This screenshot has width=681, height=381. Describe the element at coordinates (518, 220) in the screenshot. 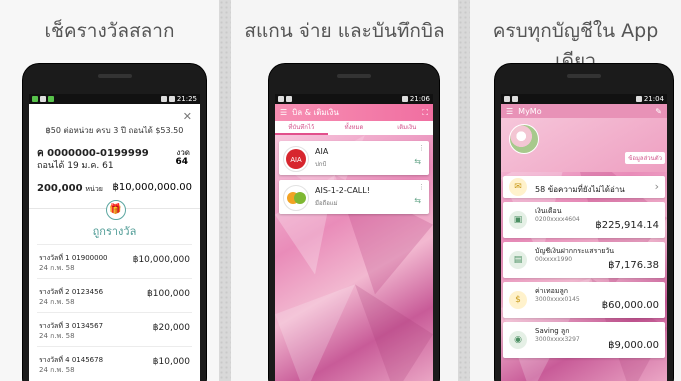

I see `wallet-icon: ▣` at that location.